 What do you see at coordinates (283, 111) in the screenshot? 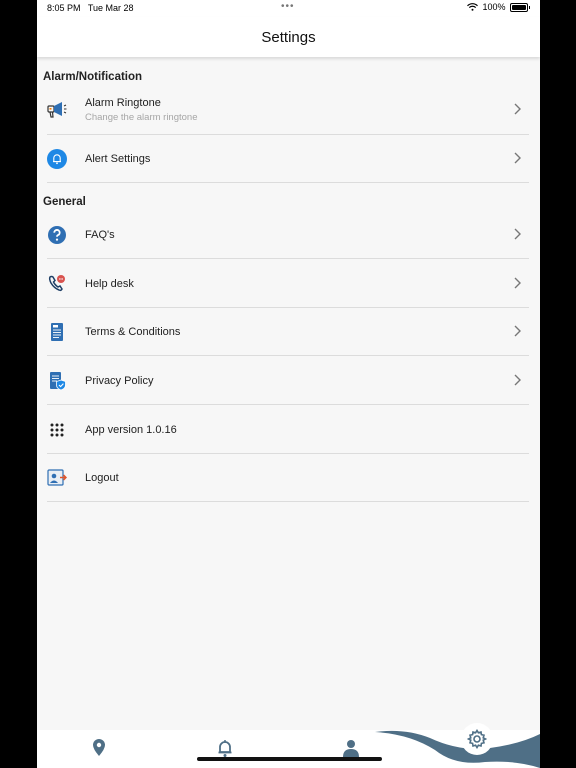
I see `settings-item-alarm-ringtone: Alarm Ringtone Change the alarm ringtone` at bounding box center [283, 111].